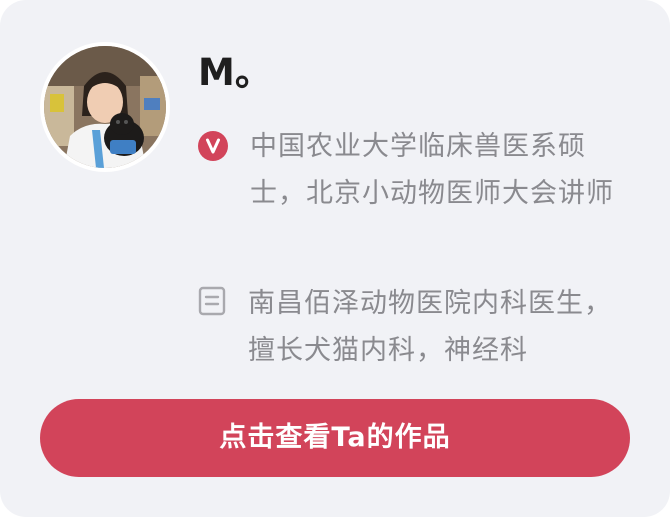  I want to click on avatar-photo, so click(105, 107).